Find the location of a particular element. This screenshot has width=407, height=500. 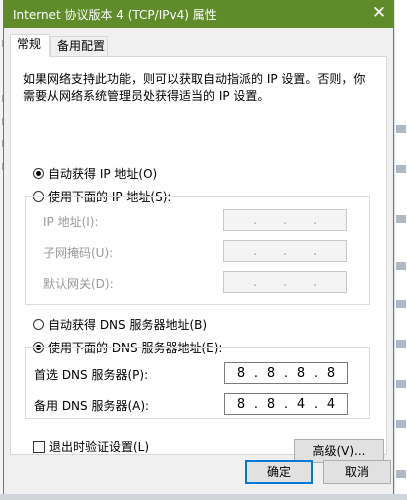

background-window-right is located at coordinates (401, 250).